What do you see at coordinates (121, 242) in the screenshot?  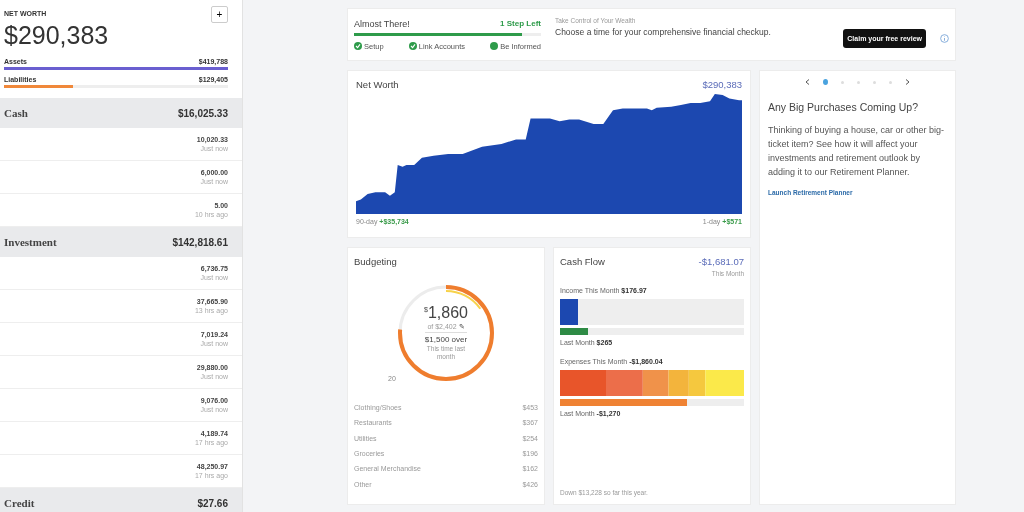 I see `account-group-header: Investment $142,818.61` at bounding box center [121, 242].